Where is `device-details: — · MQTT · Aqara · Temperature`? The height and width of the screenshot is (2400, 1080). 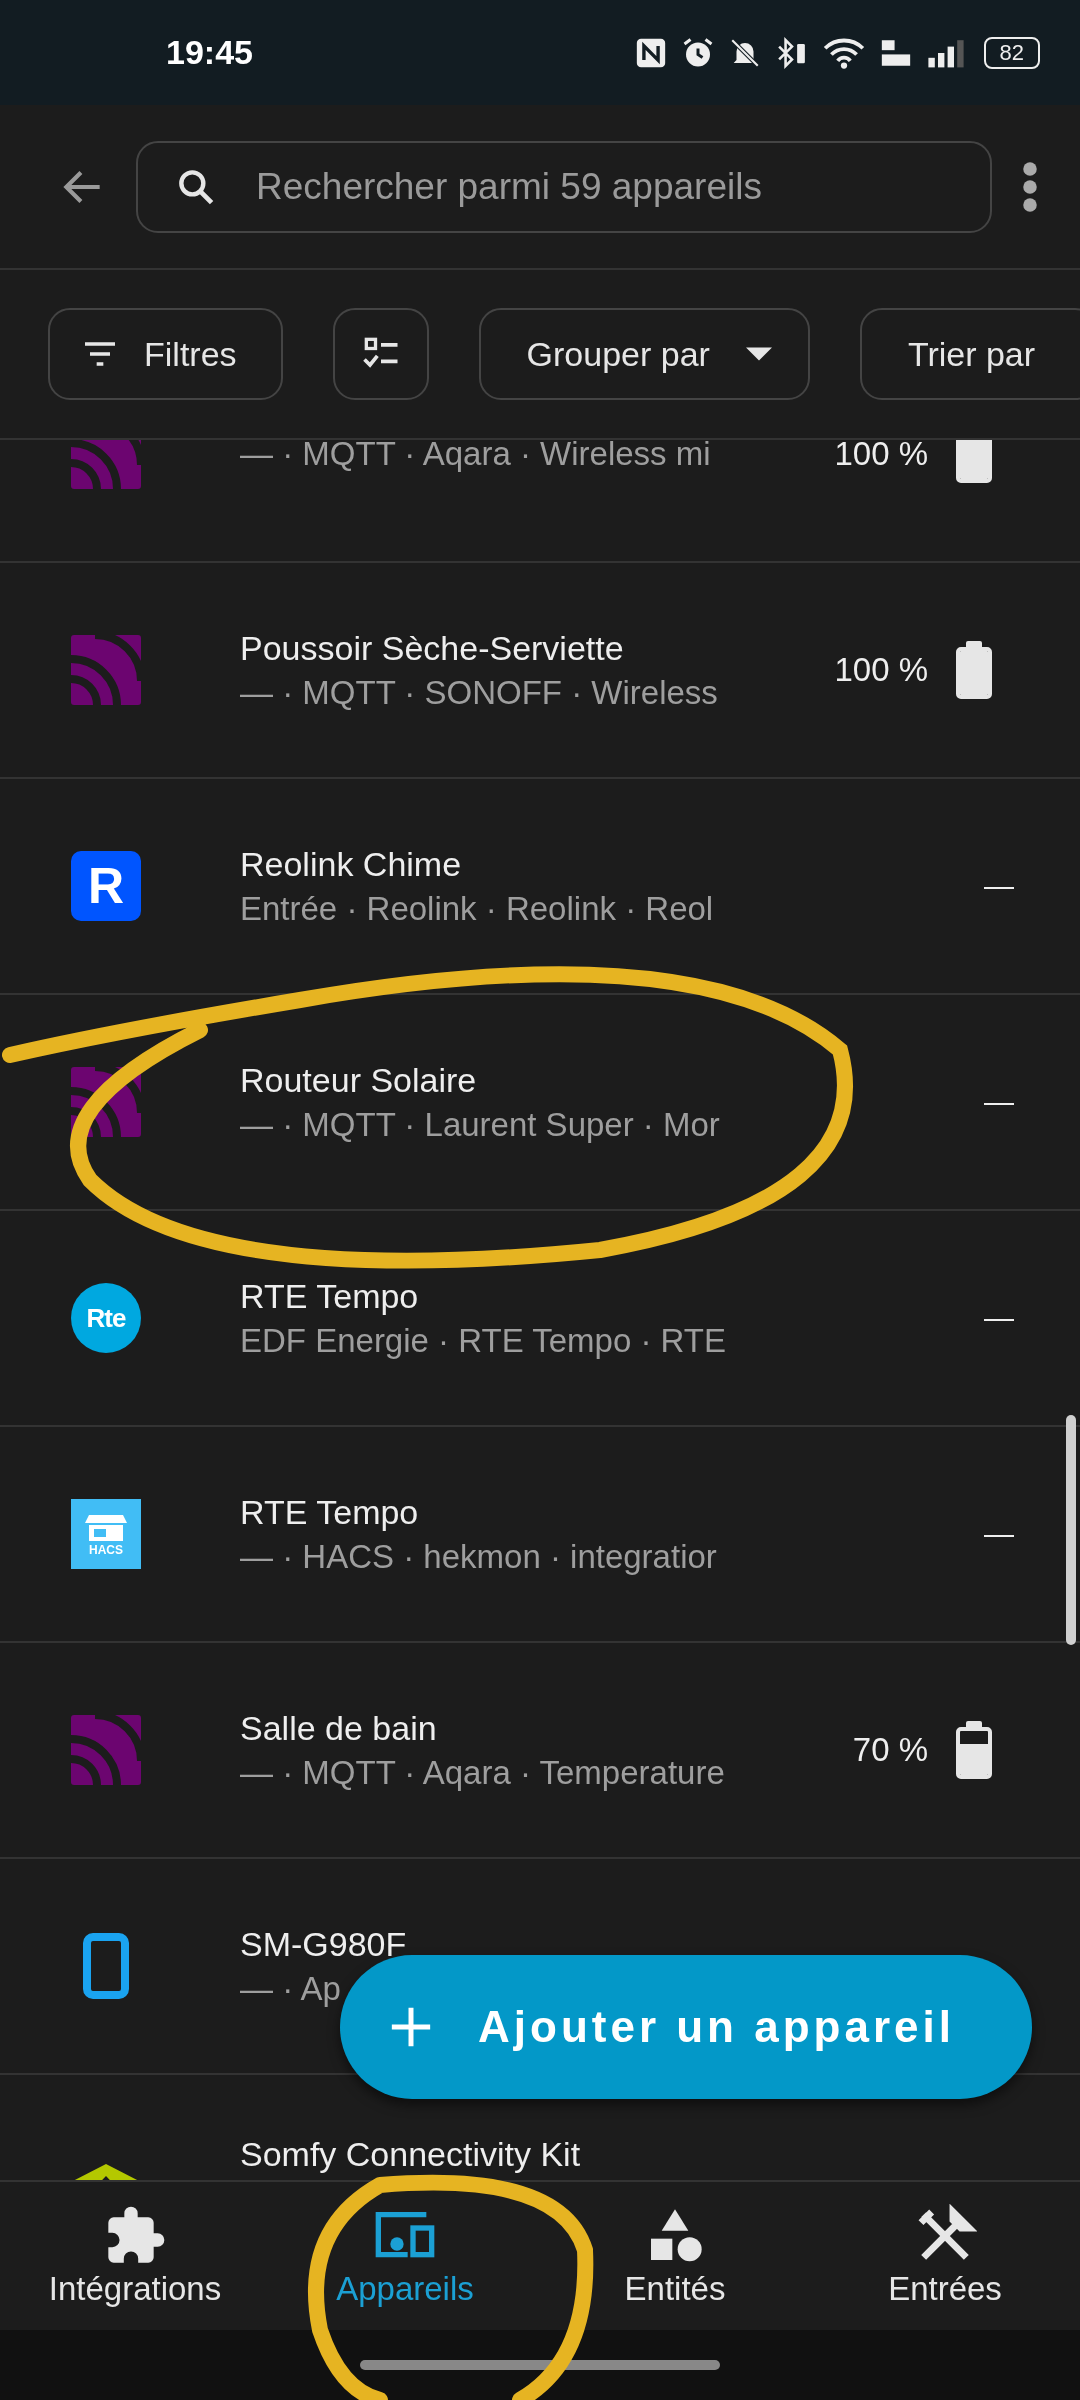 device-details: — · MQTT · Aqara · Temperature is located at coordinates (483, 1772).